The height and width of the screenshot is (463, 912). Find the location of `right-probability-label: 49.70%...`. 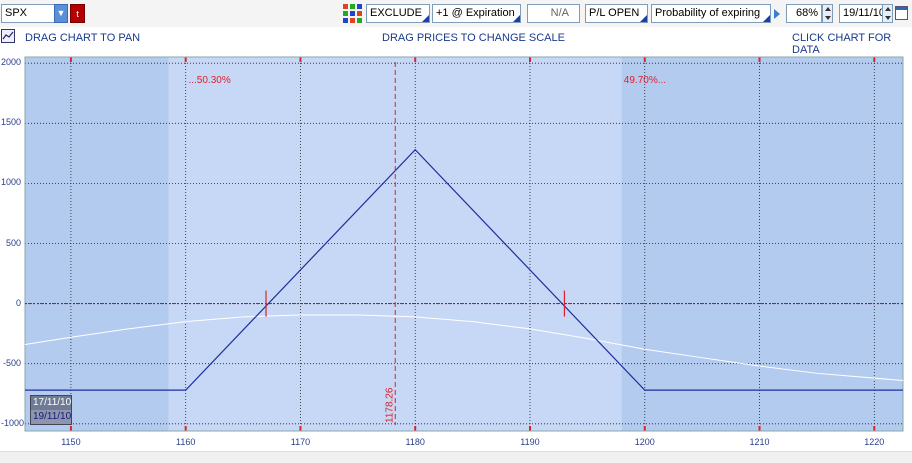

right-probability-label: 49.70%... is located at coordinates (645, 80).